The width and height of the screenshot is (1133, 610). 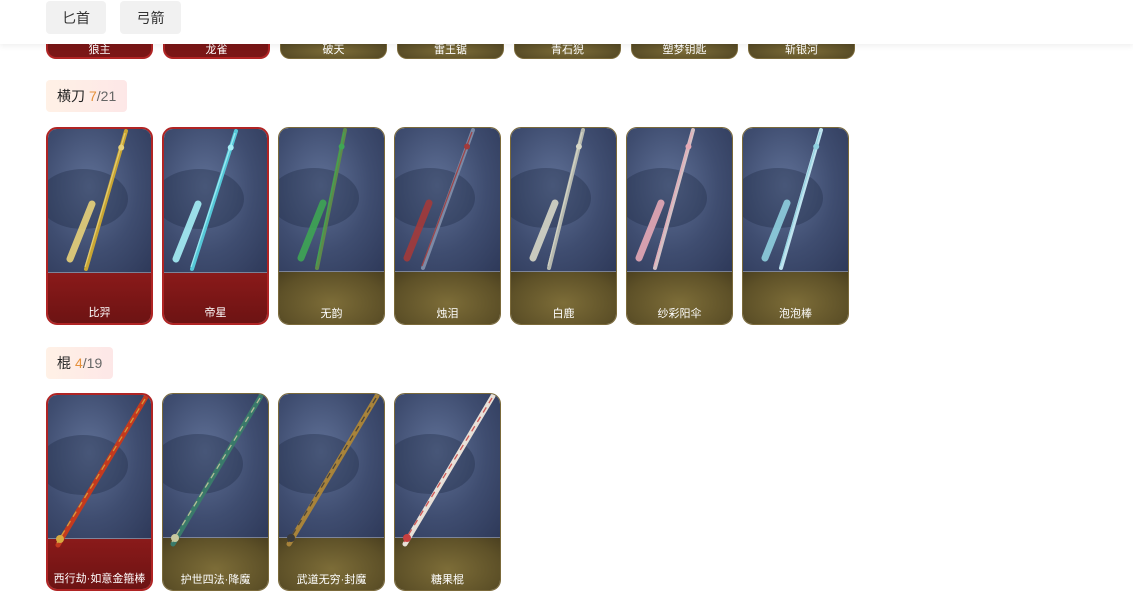 What do you see at coordinates (557, 199) in the screenshot?
I see `silver-sword-icon` at bounding box center [557, 199].